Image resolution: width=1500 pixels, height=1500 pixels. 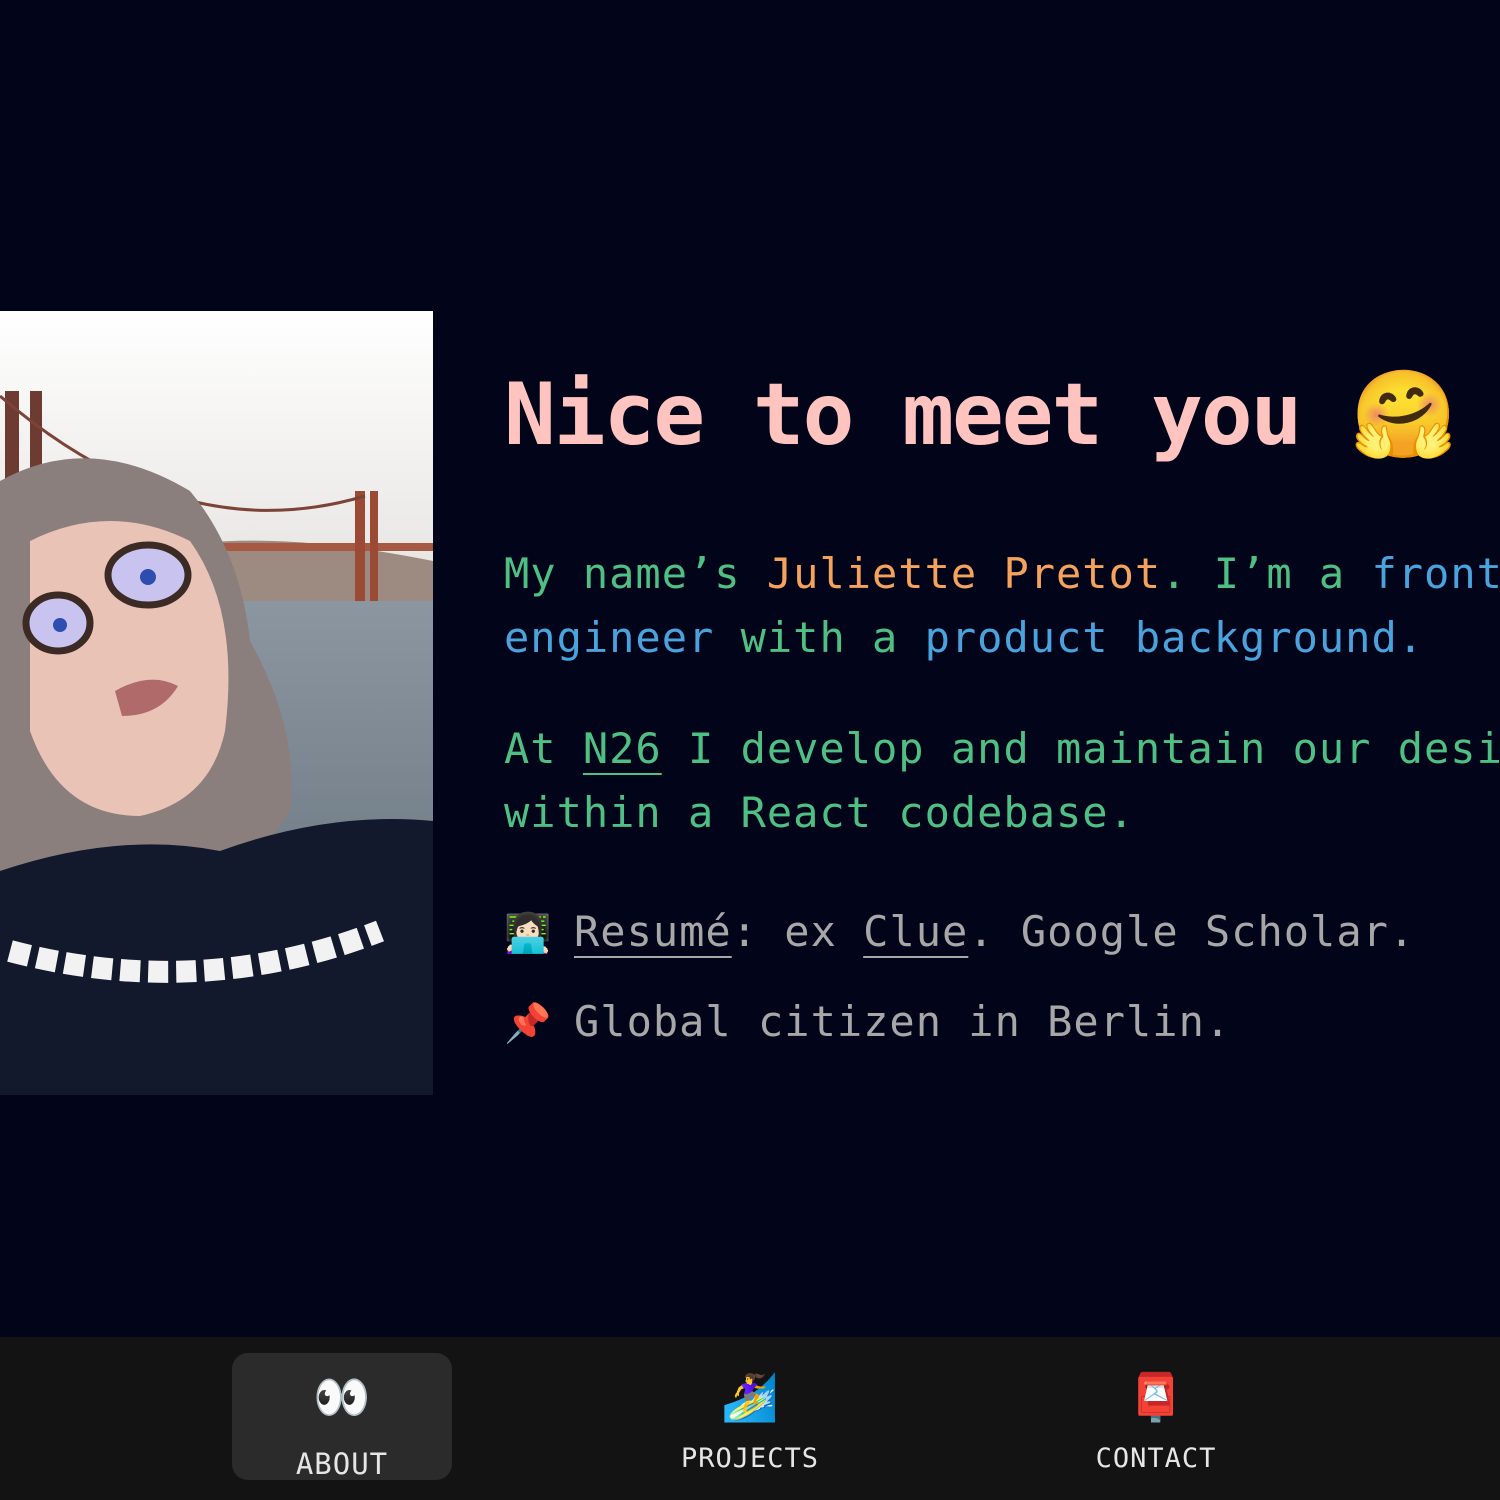 I want to click on location-text: Global citizen in Berlin., so click(x=903, y=1021).